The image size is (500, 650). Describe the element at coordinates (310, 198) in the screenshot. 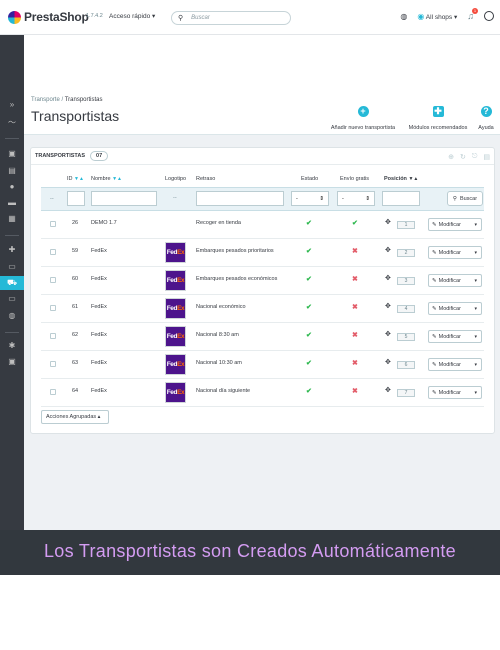

I see `filter-status-select: - ⇕` at that location.